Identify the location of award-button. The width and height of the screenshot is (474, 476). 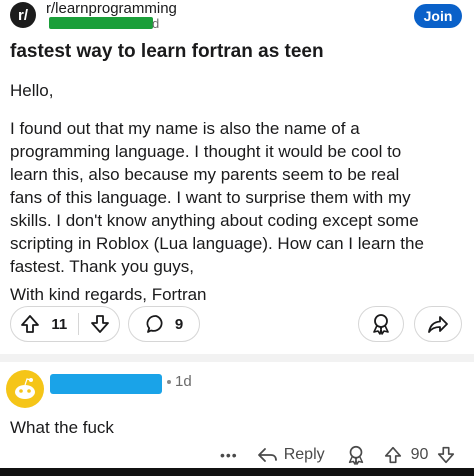
(381, 324).